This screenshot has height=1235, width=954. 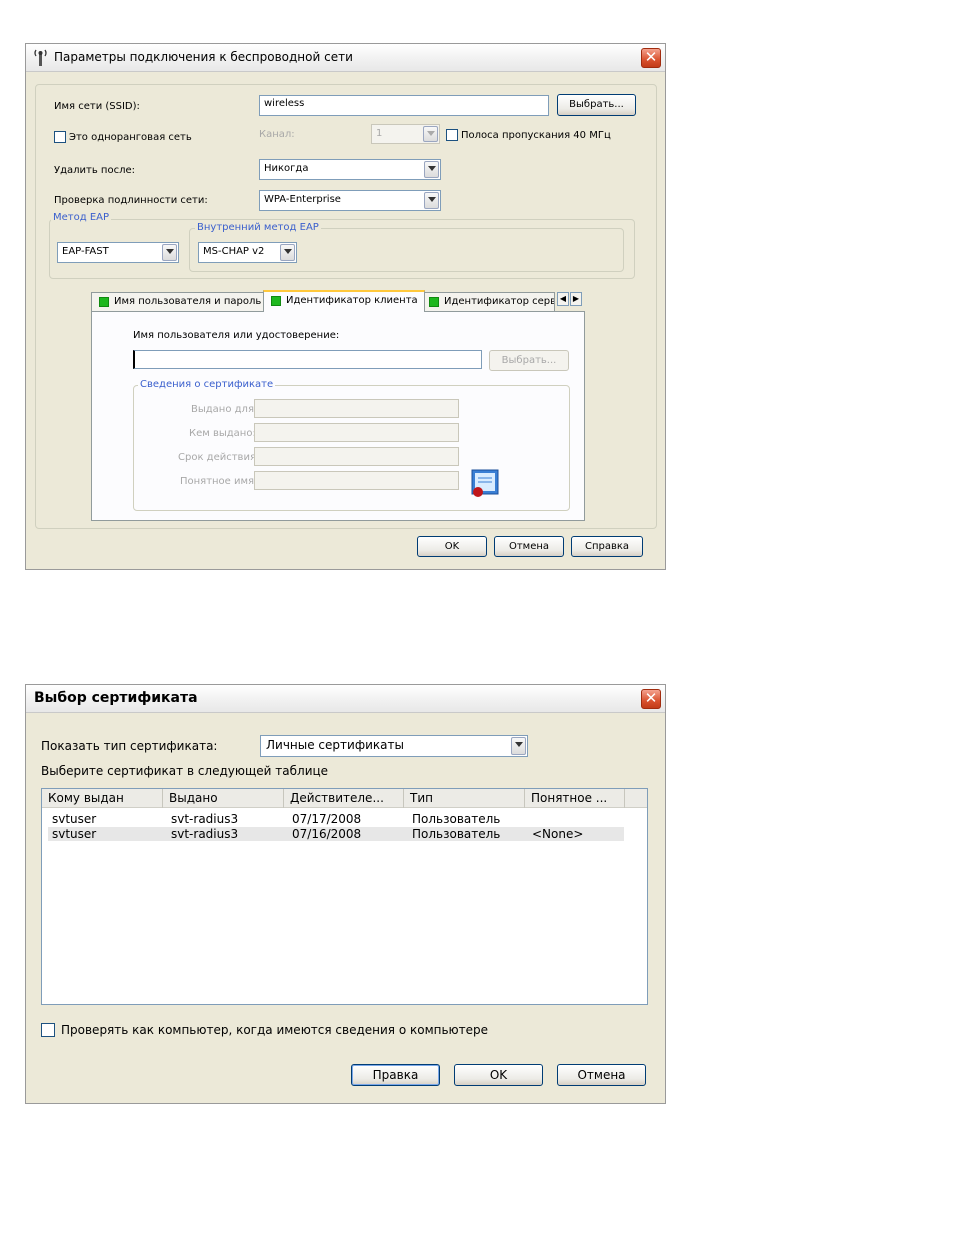 What do you see at coordinates (350, 200) in the screenshot?
I see `auth-select: WPA-Enterprise` at bounding box center [350, 200].